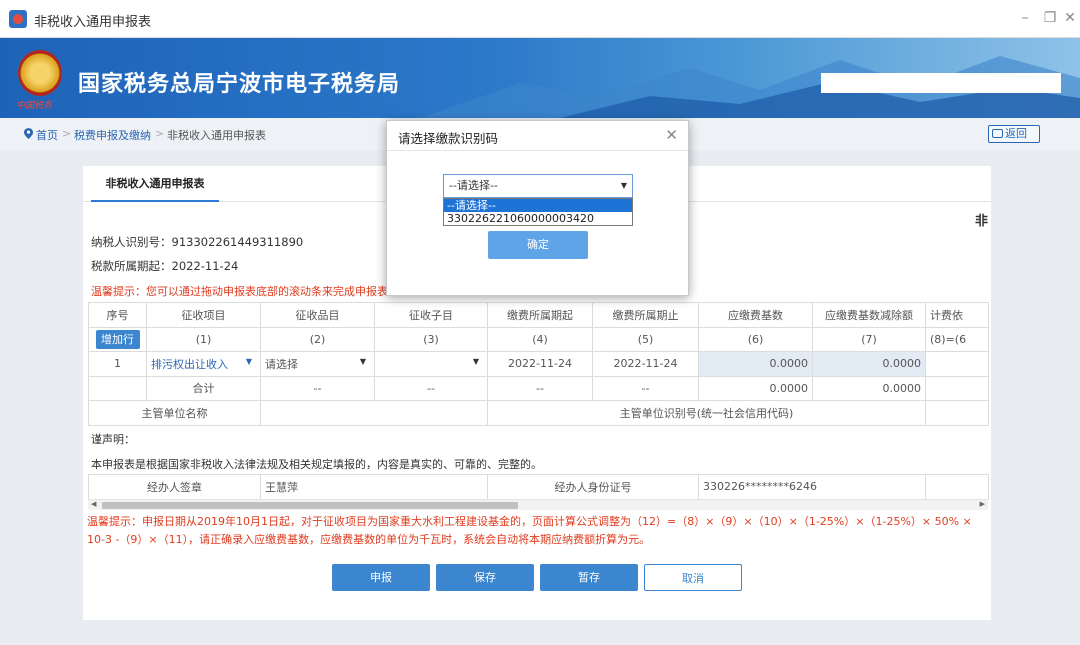 This screenshot has width=1080, height=645. I want to click on org-row: 主管单位名称 主管单位识别号(统一社会信用代码), so click(538, 413).